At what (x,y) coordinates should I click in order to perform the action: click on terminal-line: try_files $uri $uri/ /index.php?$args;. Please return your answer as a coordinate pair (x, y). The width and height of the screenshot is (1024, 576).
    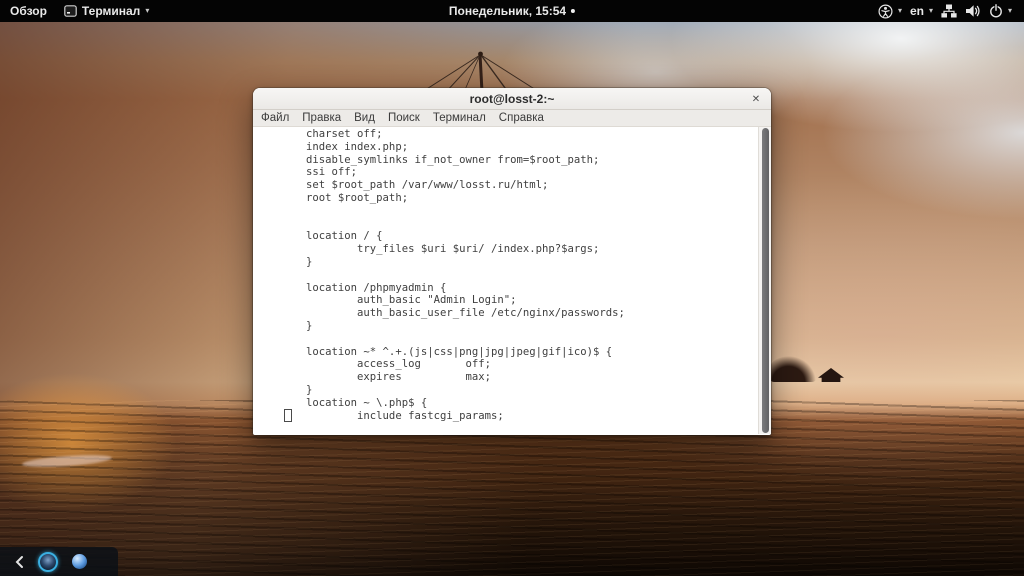
    Looking at the image, I should click on (427, 249).